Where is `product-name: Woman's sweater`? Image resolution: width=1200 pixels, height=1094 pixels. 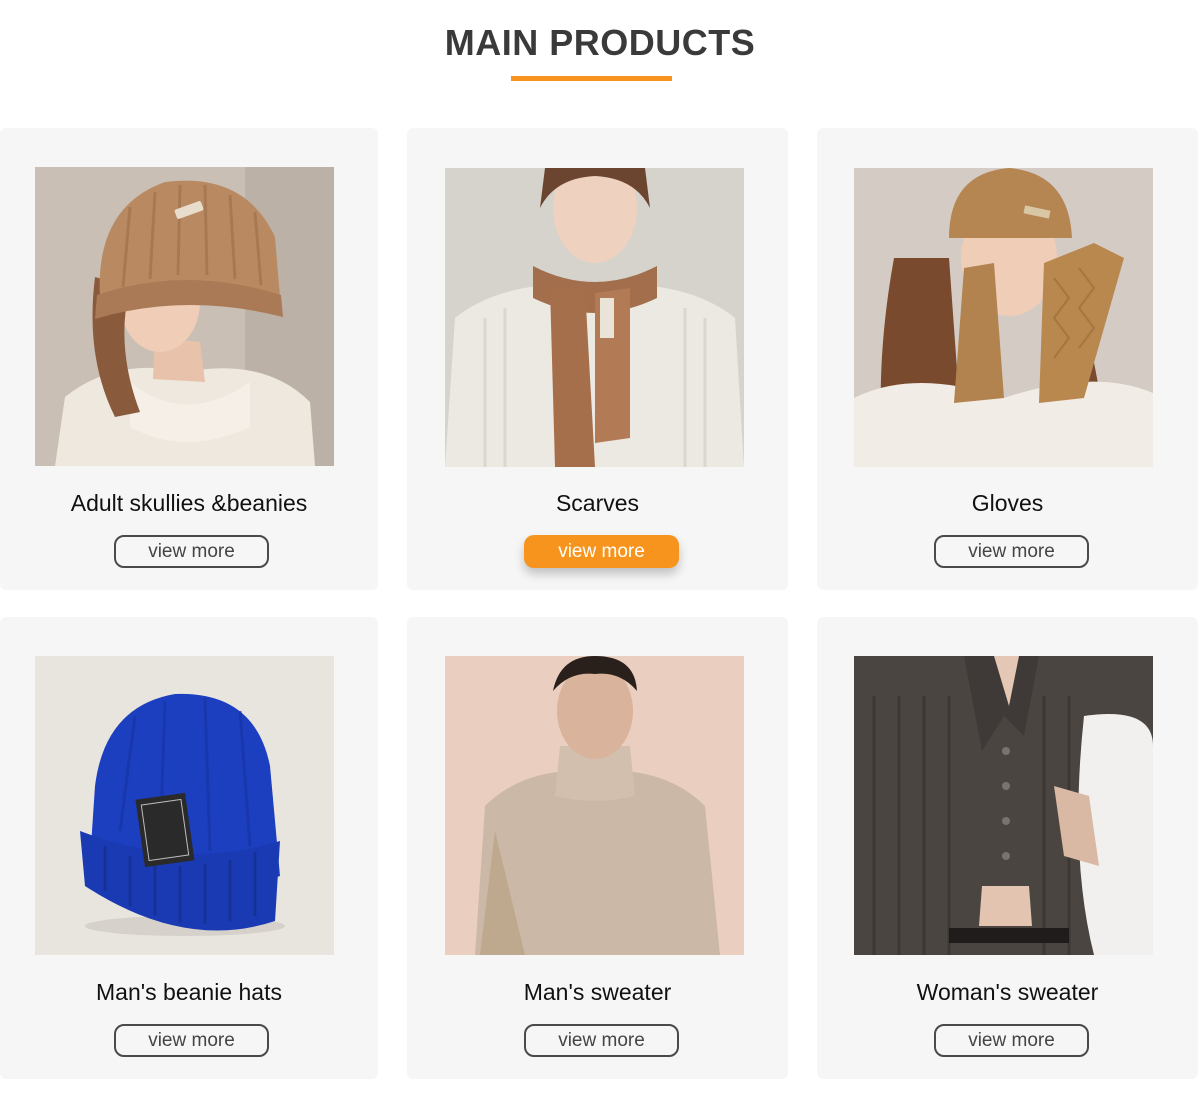
product-name: Woman's sweater is located at coordinates (1007, 992).